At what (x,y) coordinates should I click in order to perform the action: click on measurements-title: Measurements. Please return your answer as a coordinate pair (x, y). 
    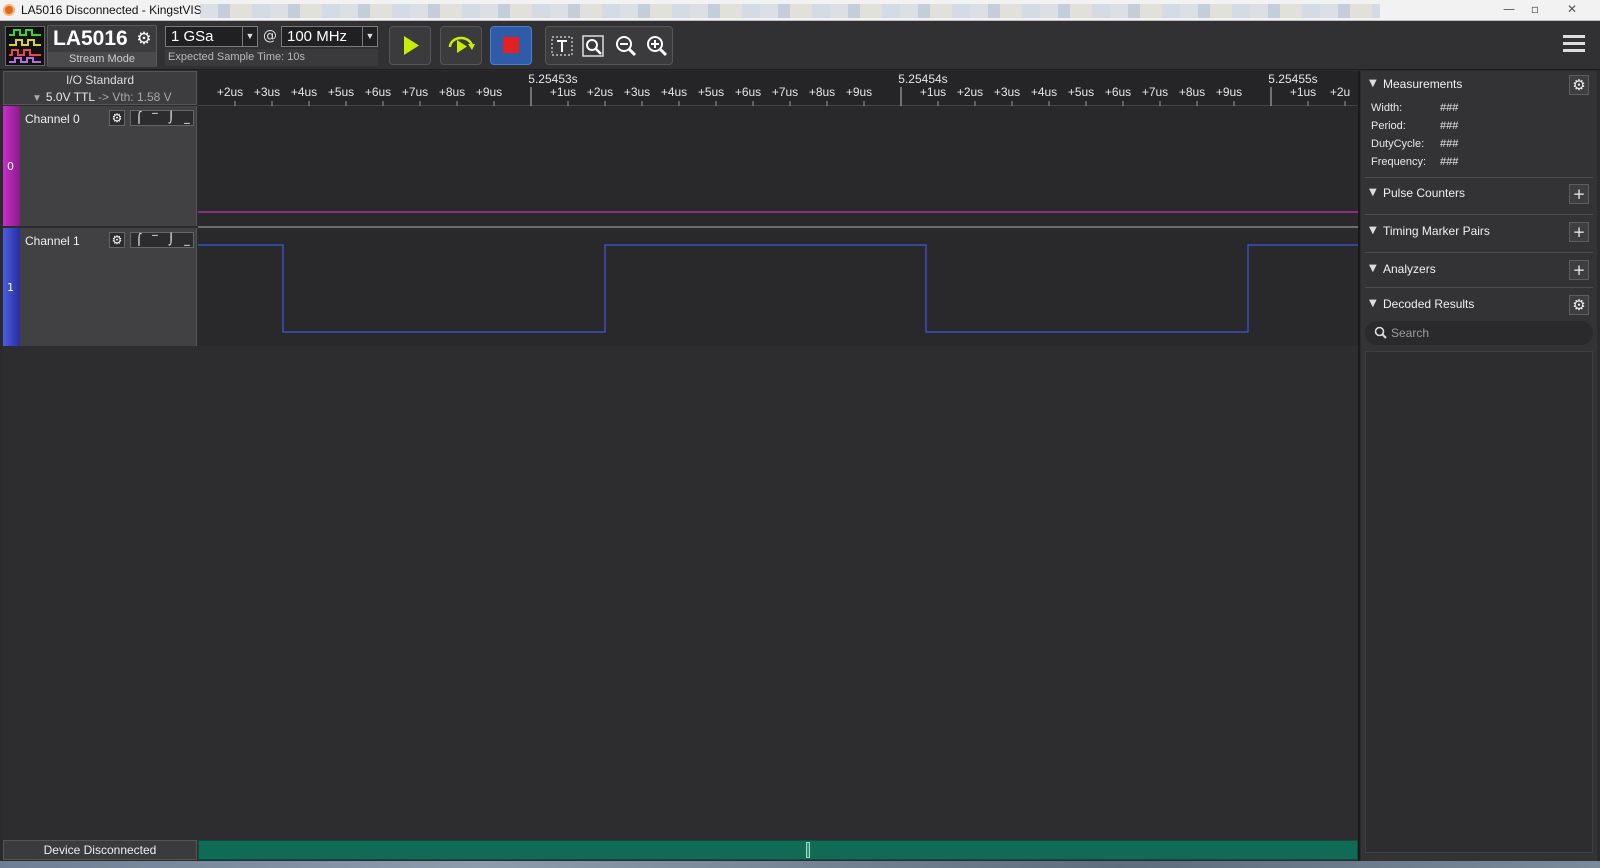
    Looking at the image, I should click on (1423, 84).